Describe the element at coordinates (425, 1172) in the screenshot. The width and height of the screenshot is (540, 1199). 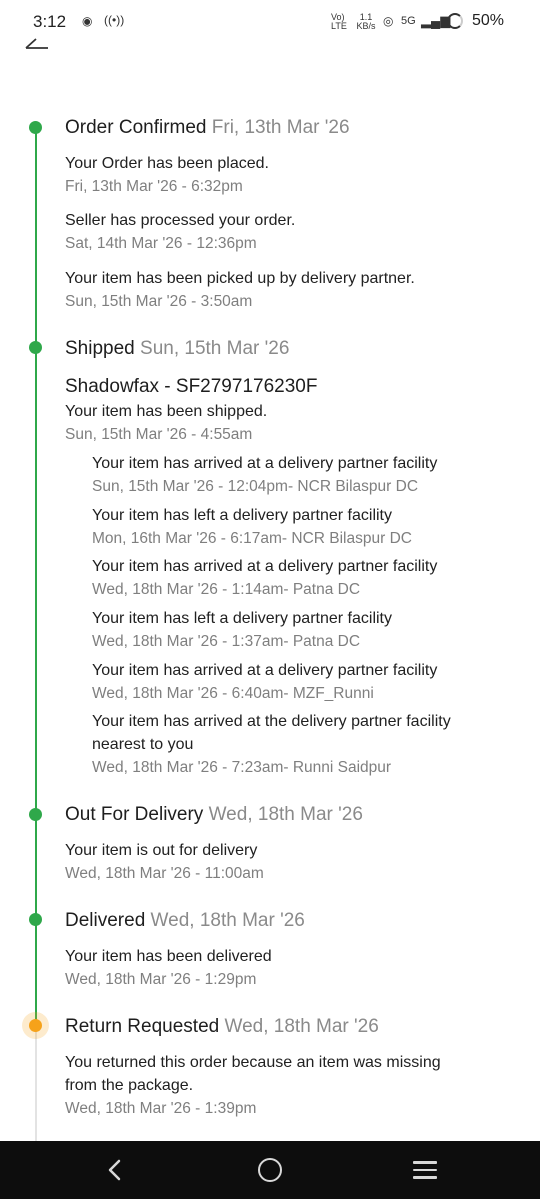
I see `recents-icon` at that location.